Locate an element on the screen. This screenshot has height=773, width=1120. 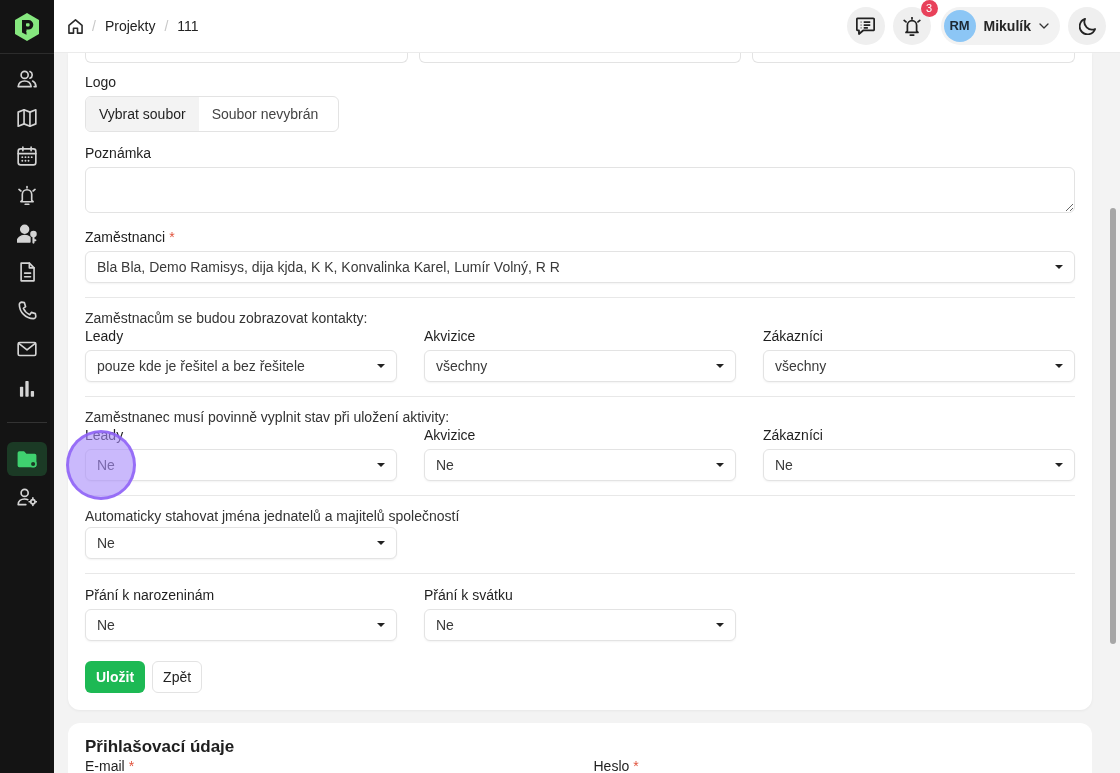
map-icon is located at coordinates (27, 117).